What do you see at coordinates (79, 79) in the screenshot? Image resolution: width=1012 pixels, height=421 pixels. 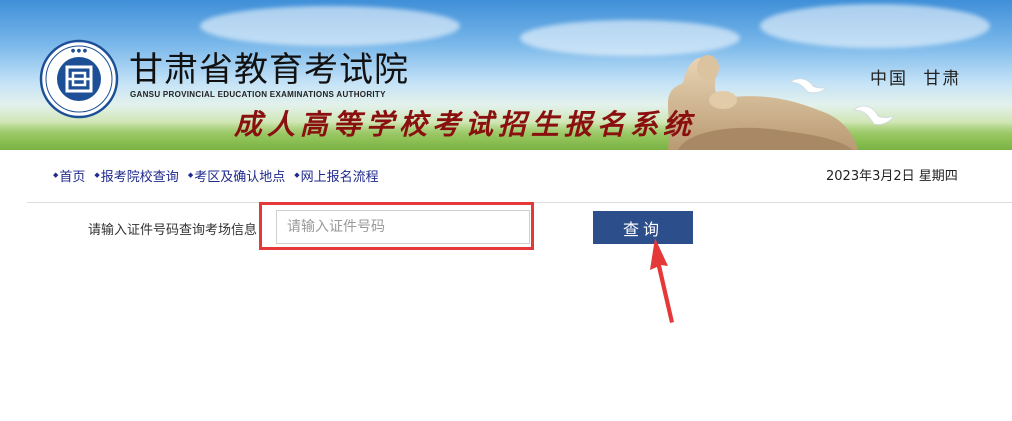 I see `examination-authority-logo: ● ● ●` at bounding box center [79, 79].